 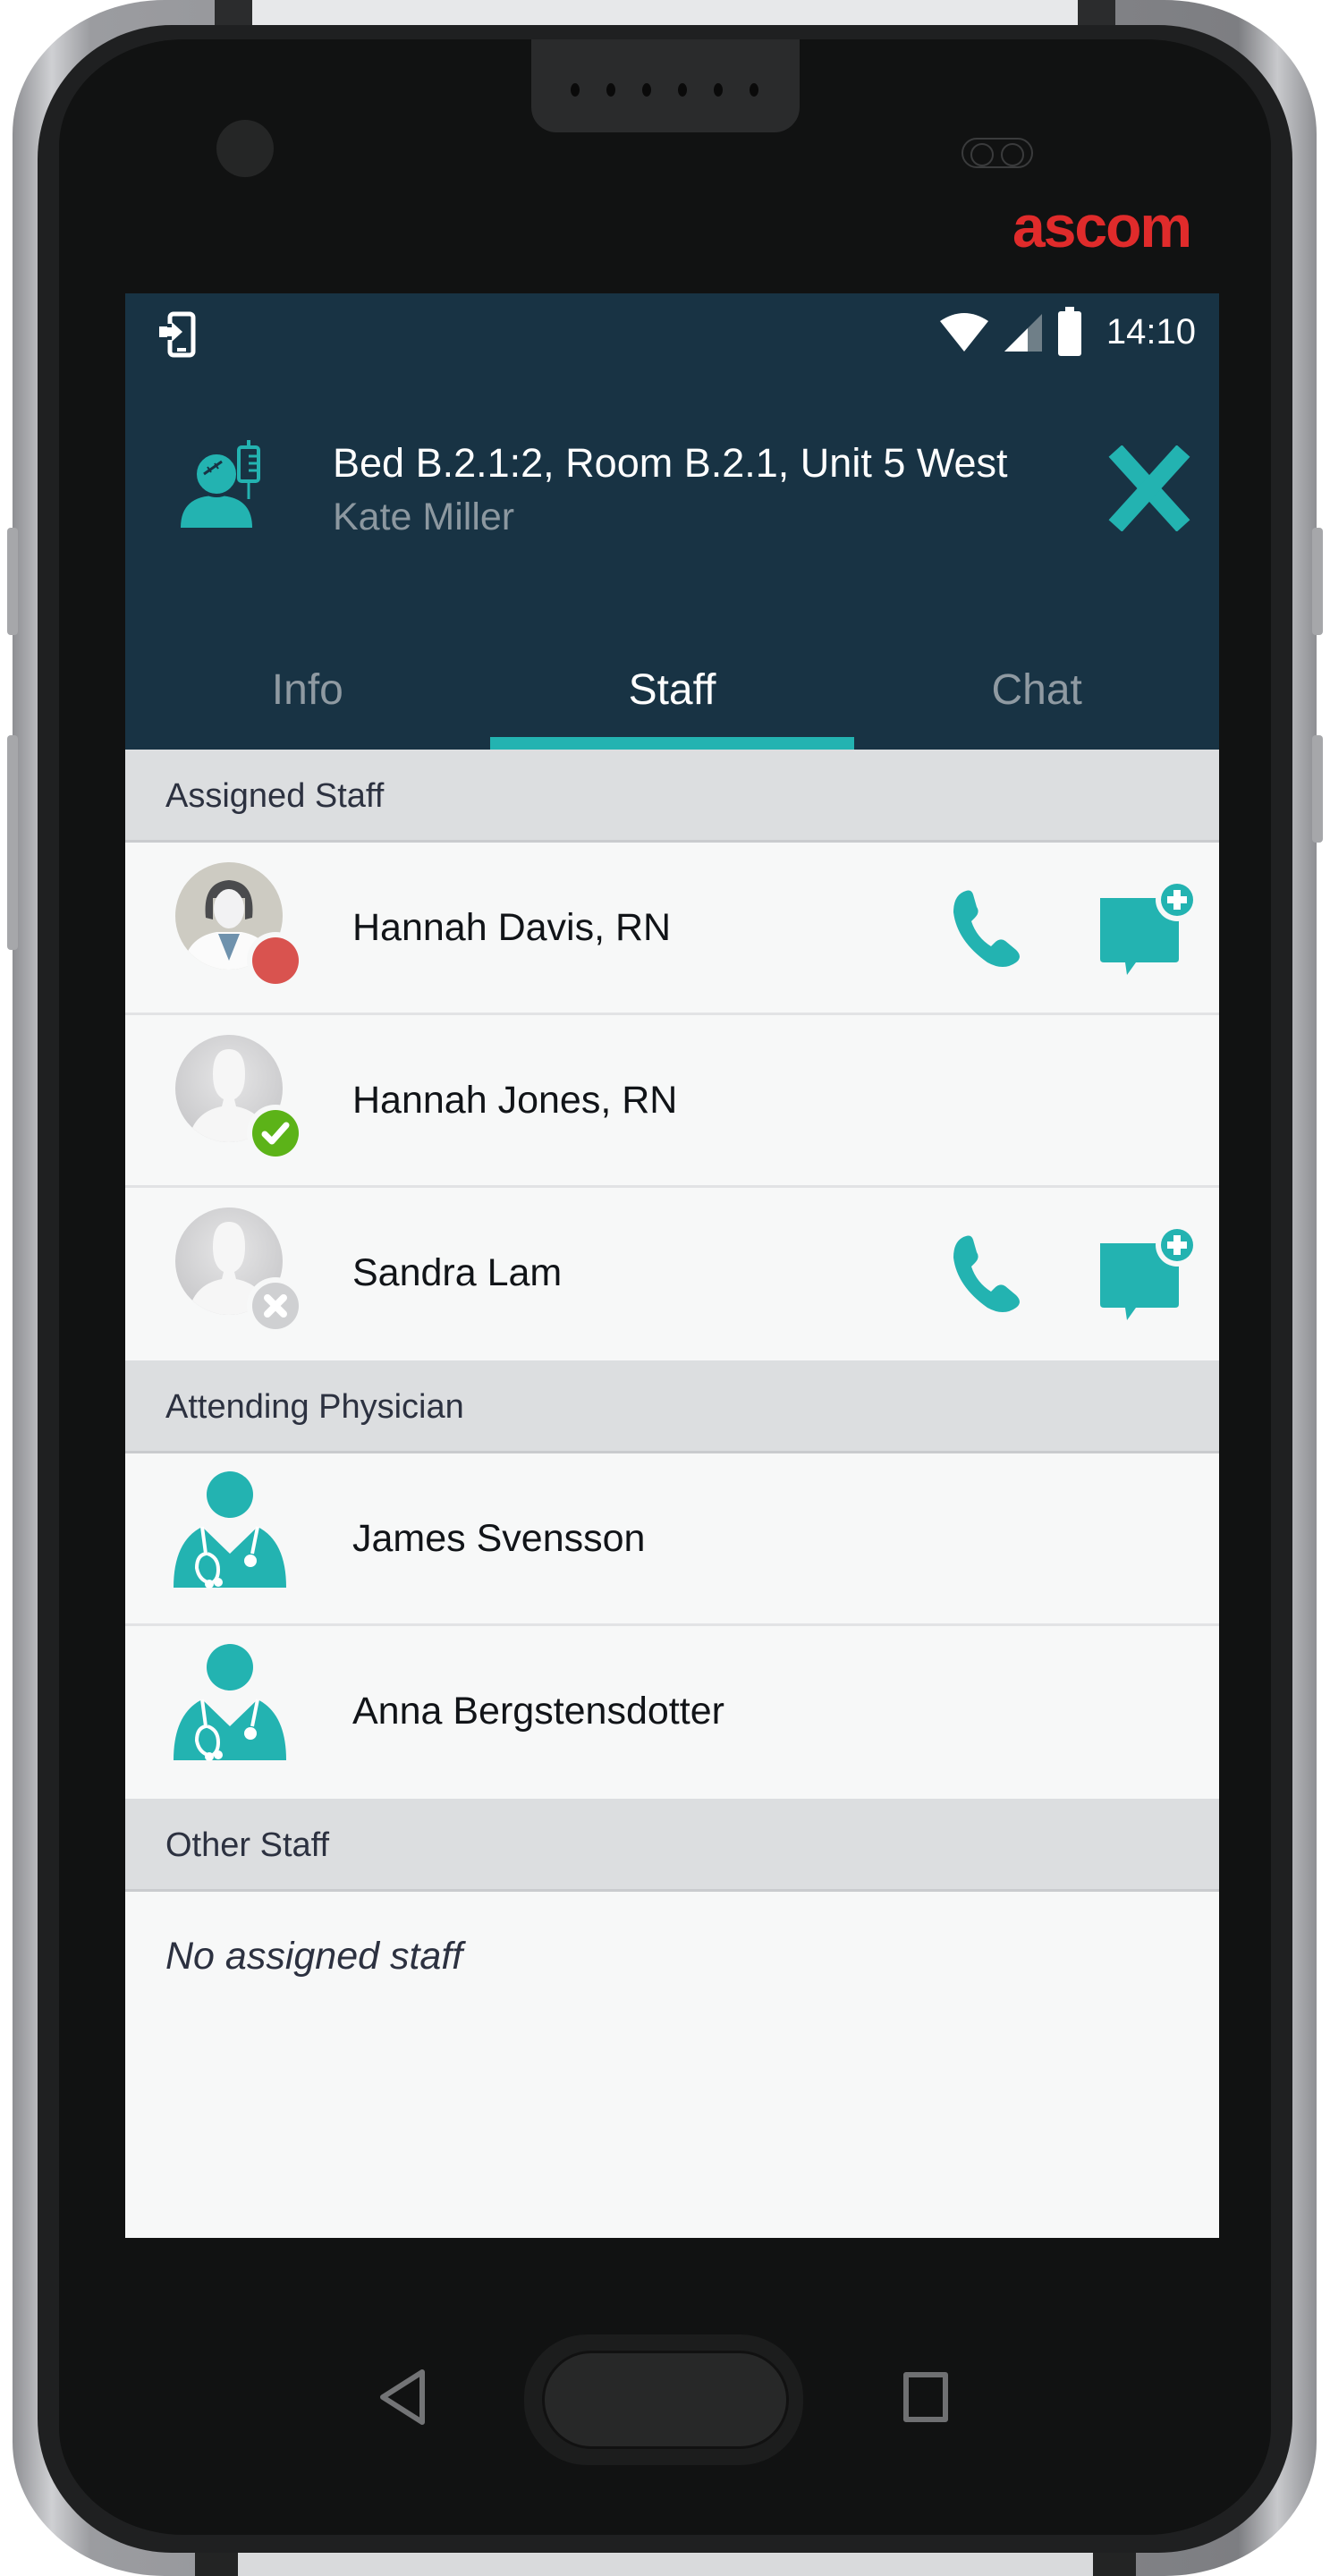 What do you see at coordinates (13, 581) in the screenshot?
I see `side-button-left-upper` at bounding box center [13, 581].